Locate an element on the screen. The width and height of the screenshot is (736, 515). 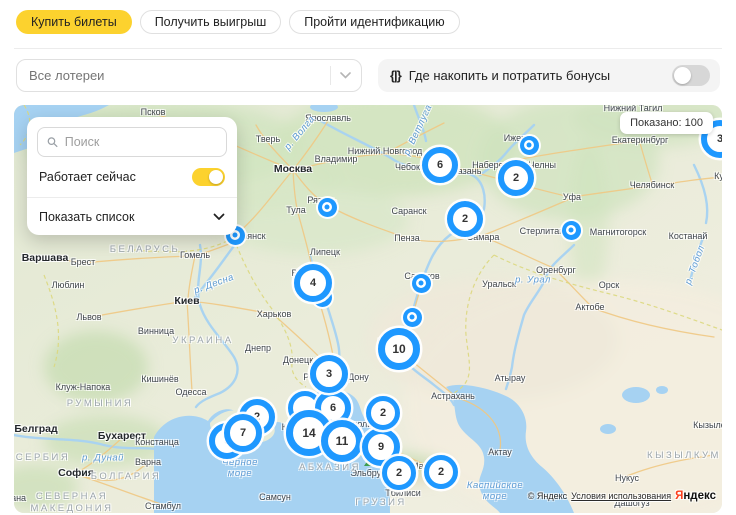
select-separator is located at coordinates (330, 75).